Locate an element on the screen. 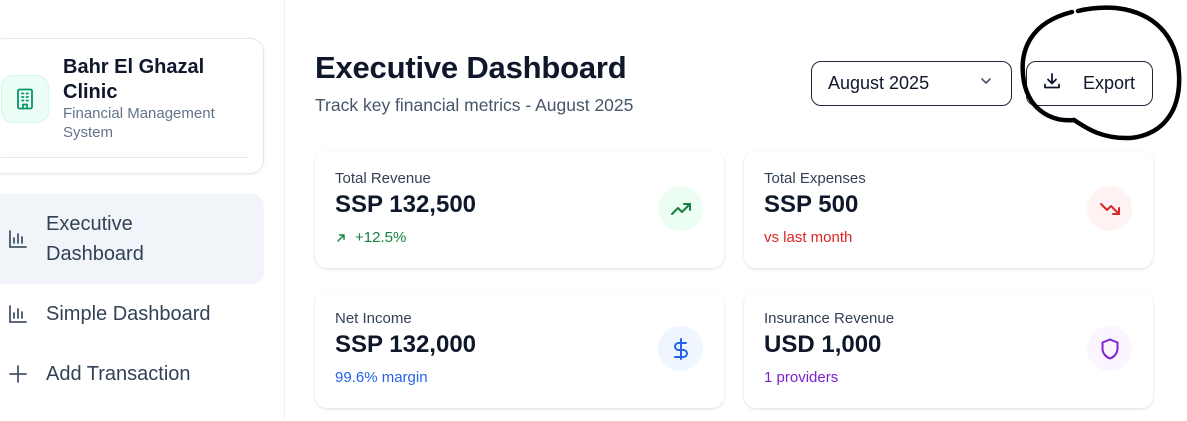 The width and height of the screenshot is (1187, 421). card-footer: +12.5% is located at coordinates (370, 237).